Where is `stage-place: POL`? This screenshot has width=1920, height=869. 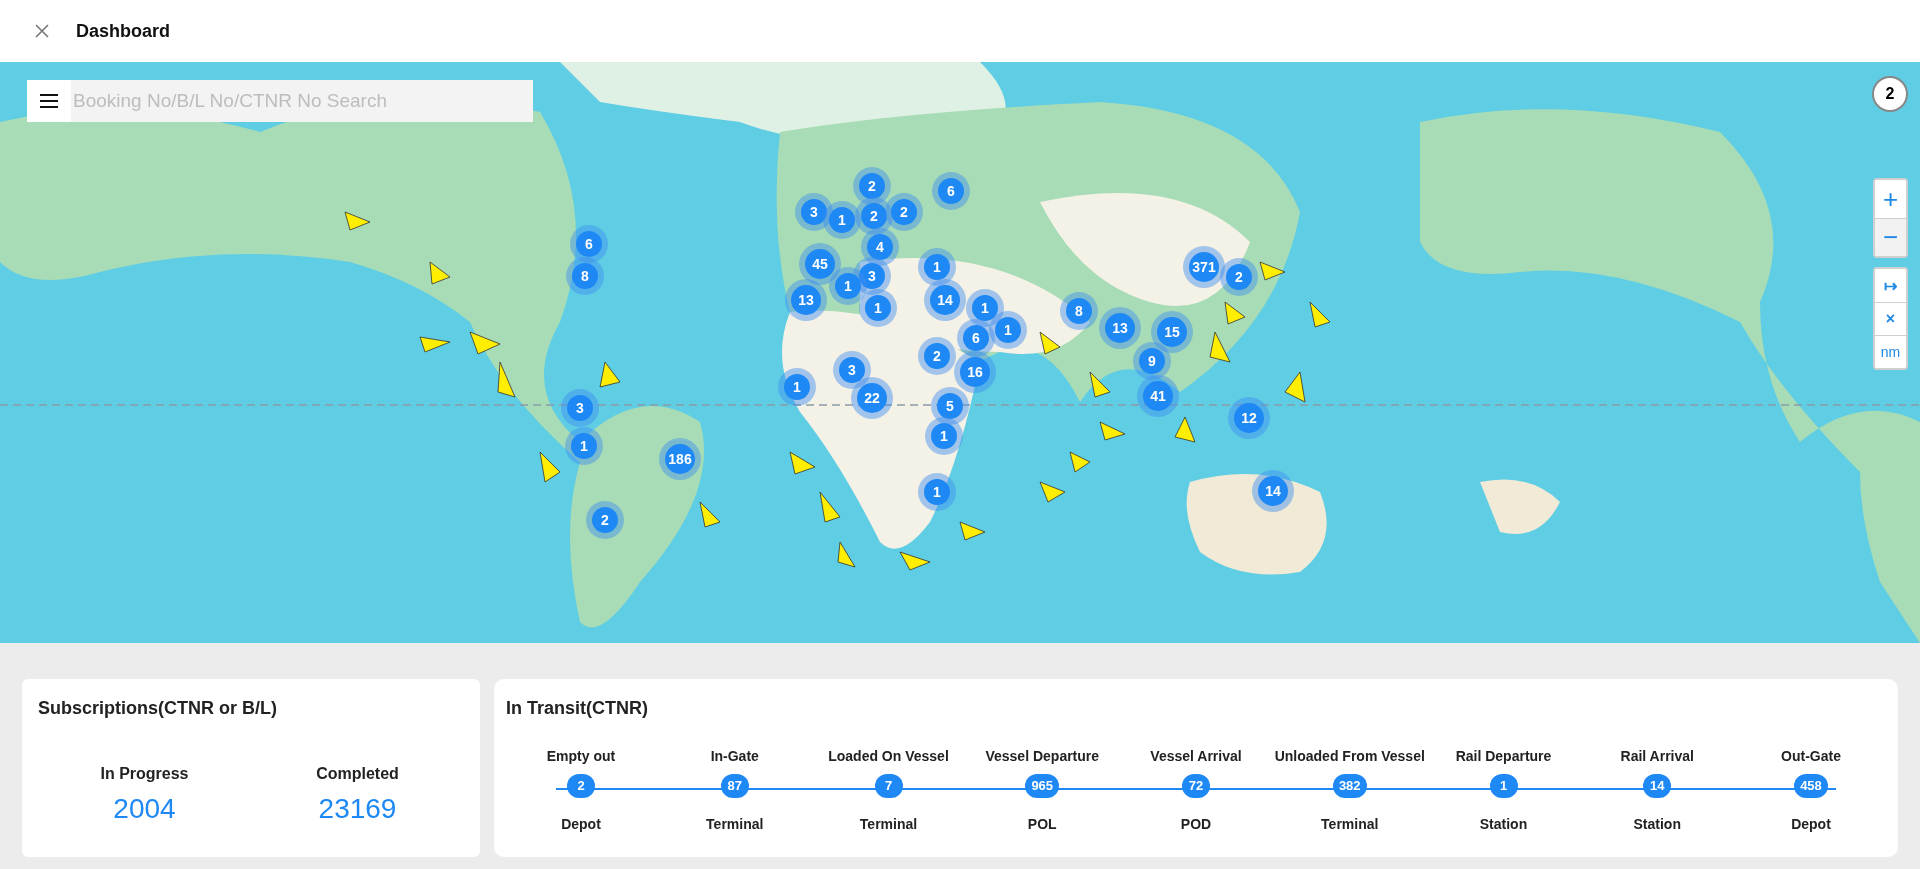 stage-place: POL is located at coordinates (1042, 824).